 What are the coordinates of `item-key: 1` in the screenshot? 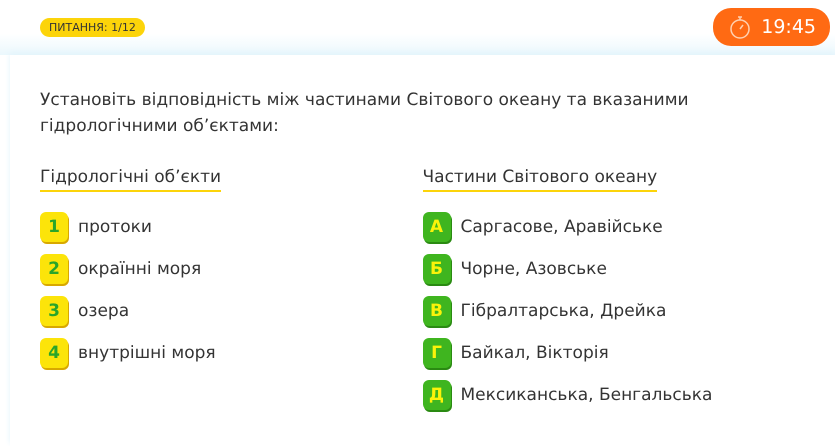 It's located at (54, 227).